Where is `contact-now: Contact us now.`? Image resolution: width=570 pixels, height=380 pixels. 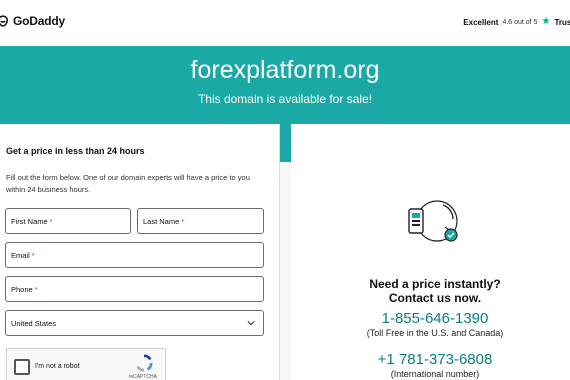 contact-now: Contact us now. is located at coordinates (435, 298).